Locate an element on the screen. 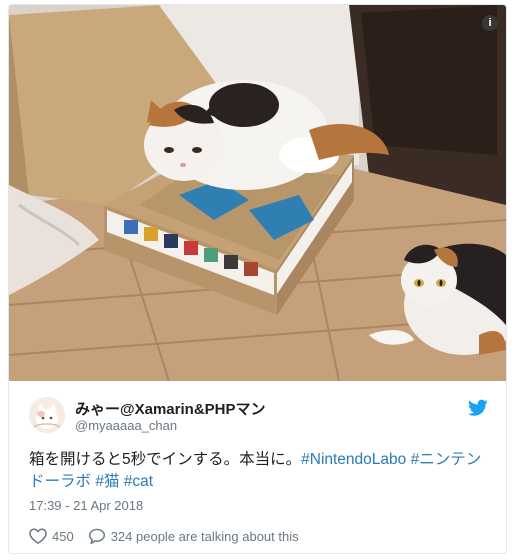 This screenshot has height=560, width=515. info-icon: i is located at coordinates (490, 23).